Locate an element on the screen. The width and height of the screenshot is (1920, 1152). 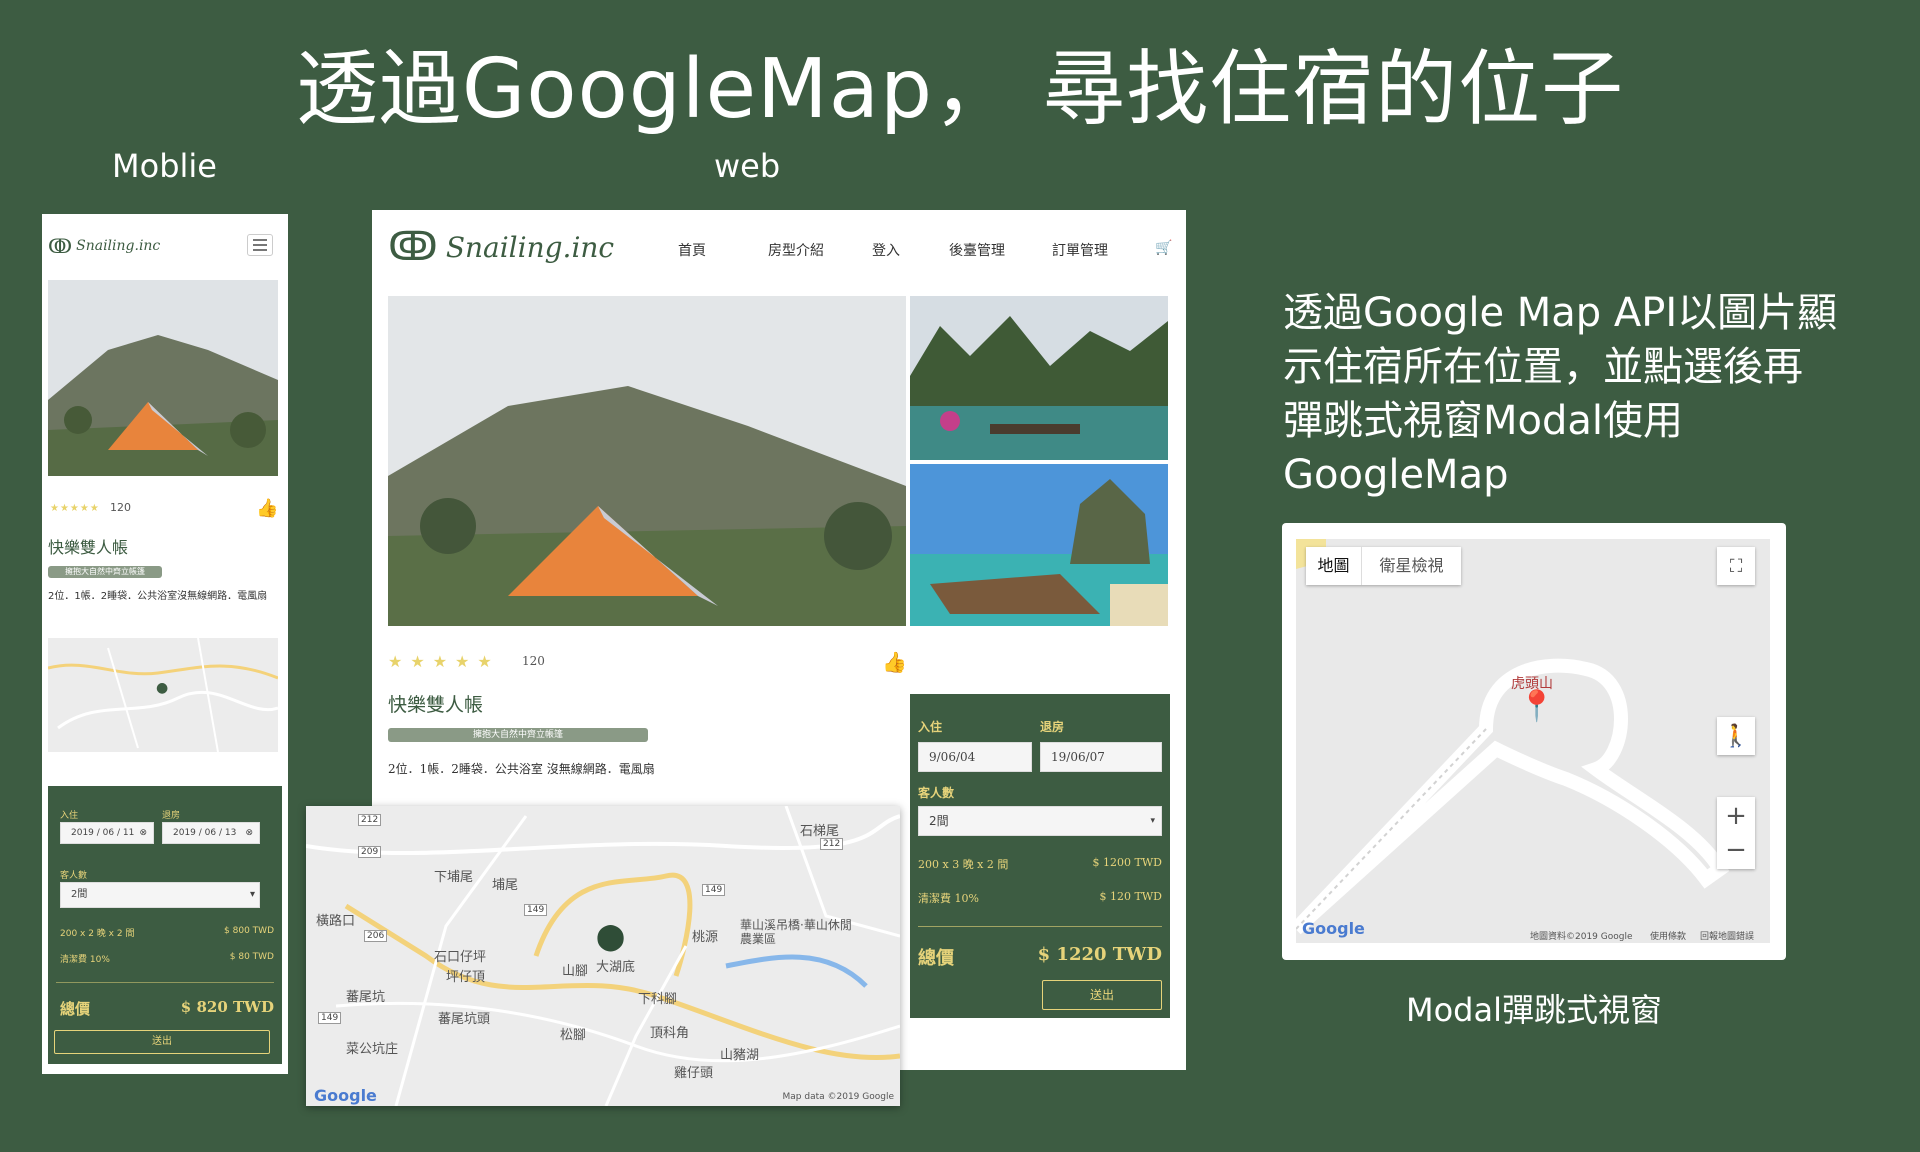
map-attribution: Map data ©2019 Google is located at coordinates (838, 1097).